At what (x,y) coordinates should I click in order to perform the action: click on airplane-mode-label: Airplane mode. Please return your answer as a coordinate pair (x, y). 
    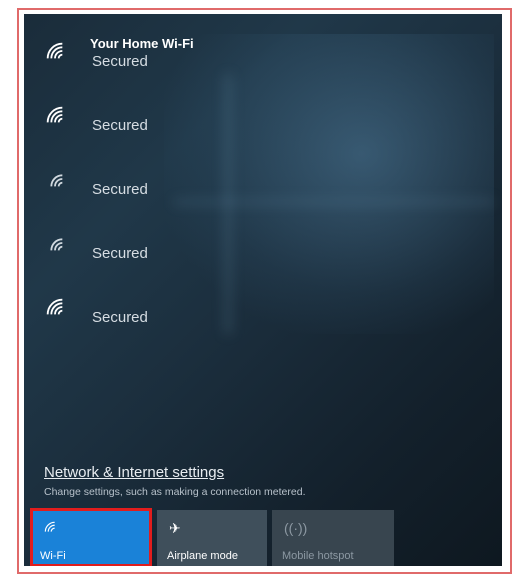
    Looking at the image, I should click on (202, 556).